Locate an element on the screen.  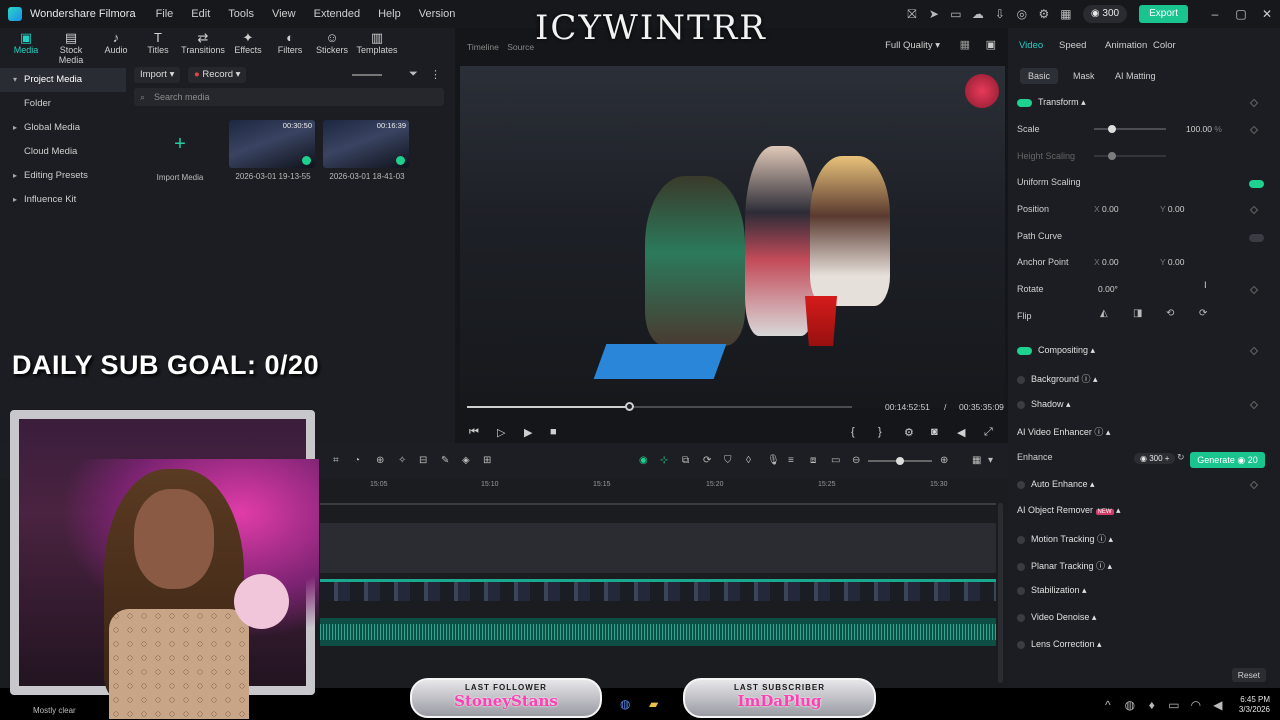
ai-object-remover-section: AI Object Remover NEW ▴ is located at coordinates (1069, 510).